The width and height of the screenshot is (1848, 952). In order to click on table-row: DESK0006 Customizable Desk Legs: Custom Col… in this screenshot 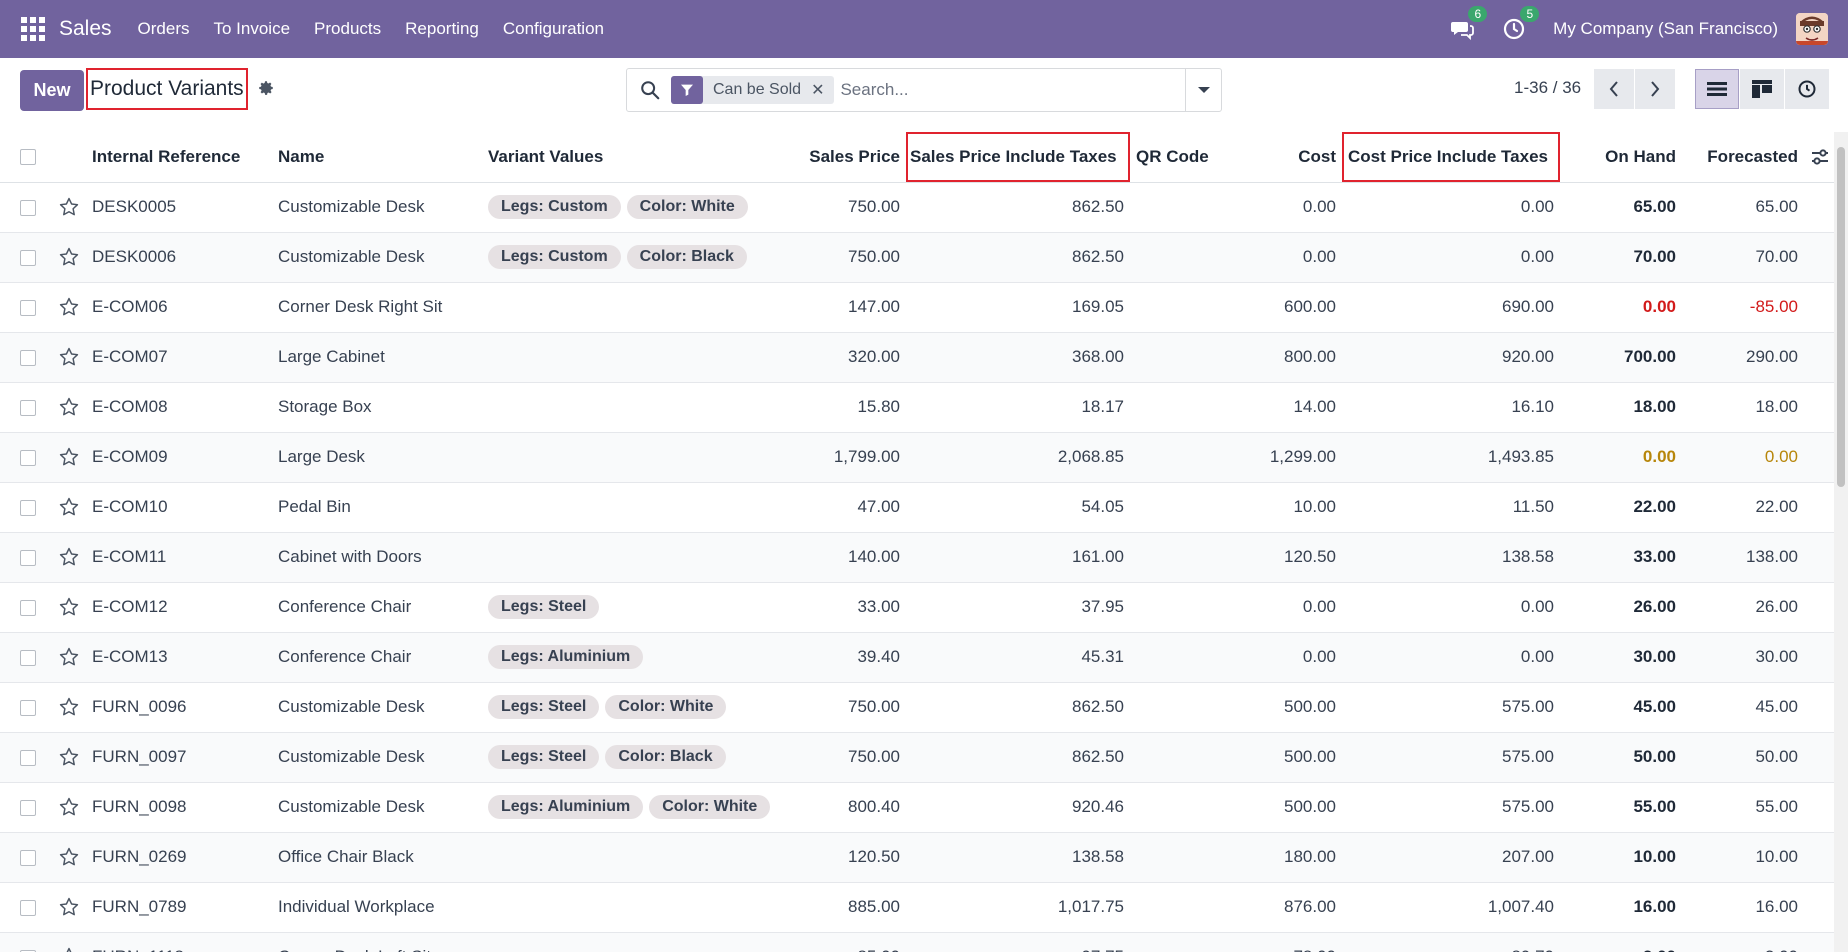, I will do `click(917, 257)`.